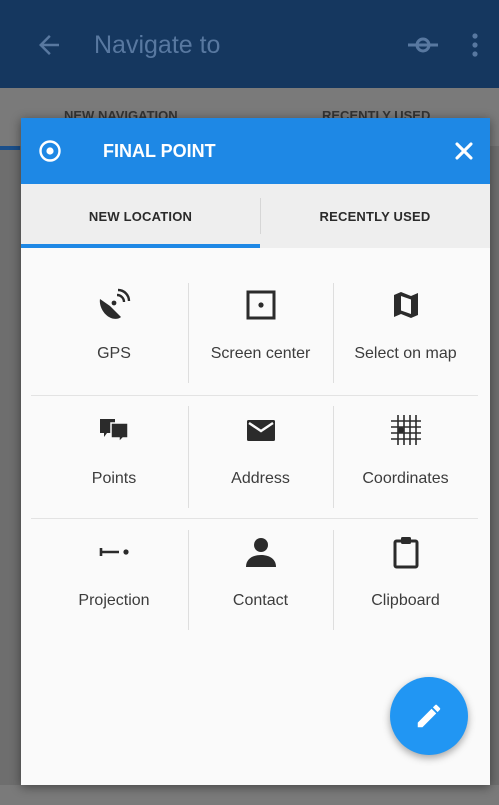 Image resolution: width=499 pixels, height=805 pixels. What do you see at coordinates (375, 216) in the screenshot?
I see `tab-recently-used: RECENTLY USED` at bounding box center [375, 216].